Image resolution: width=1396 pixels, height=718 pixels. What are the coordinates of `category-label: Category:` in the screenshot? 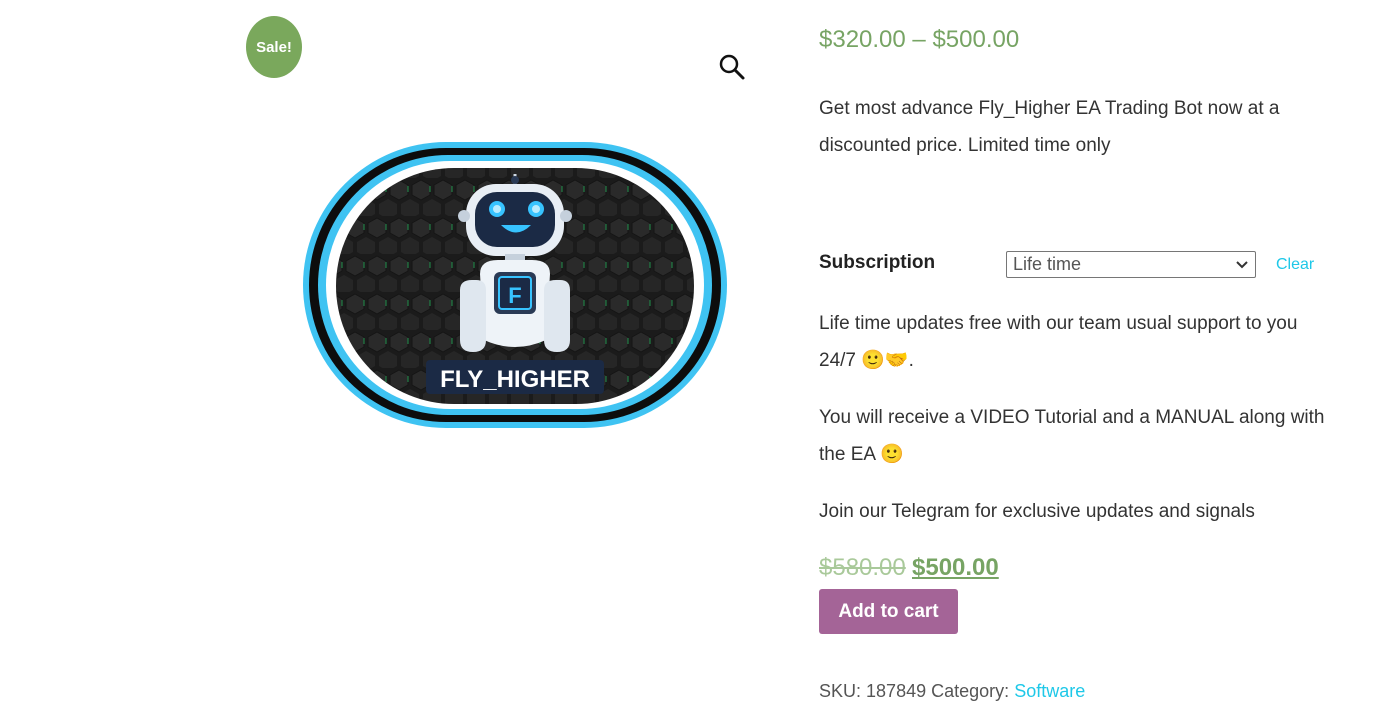 It's located at (970, 691).